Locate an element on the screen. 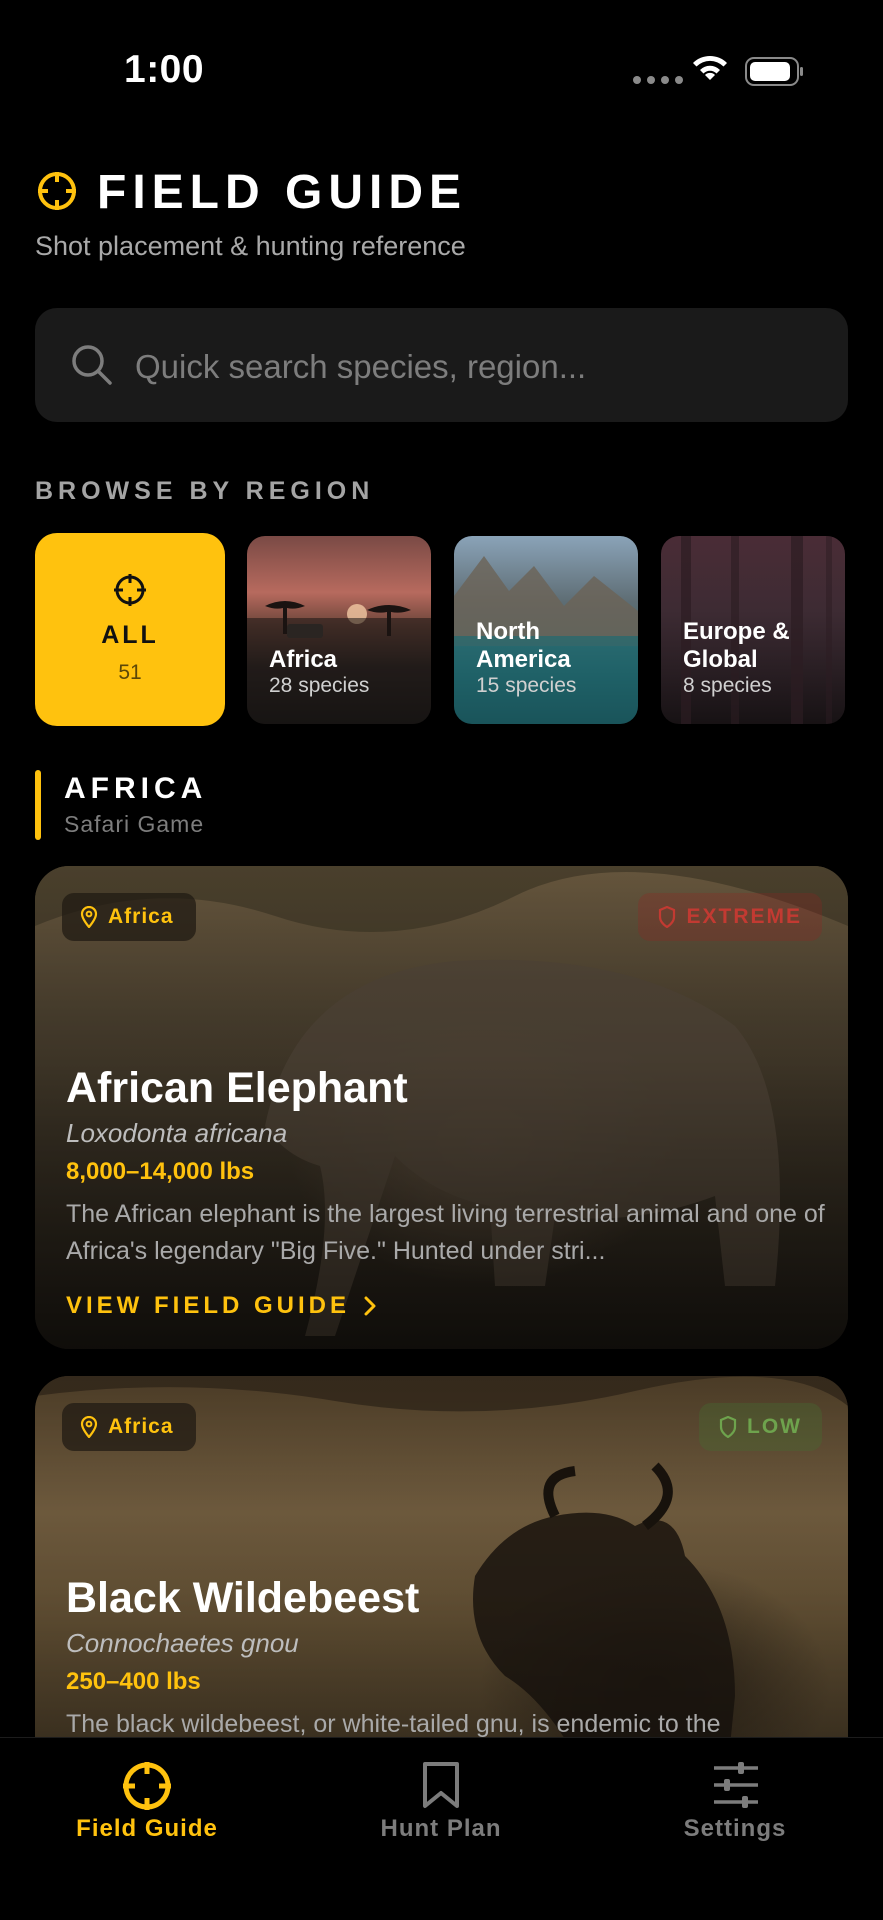  danger-label: EXTREME is located at coordinates (744, 916).